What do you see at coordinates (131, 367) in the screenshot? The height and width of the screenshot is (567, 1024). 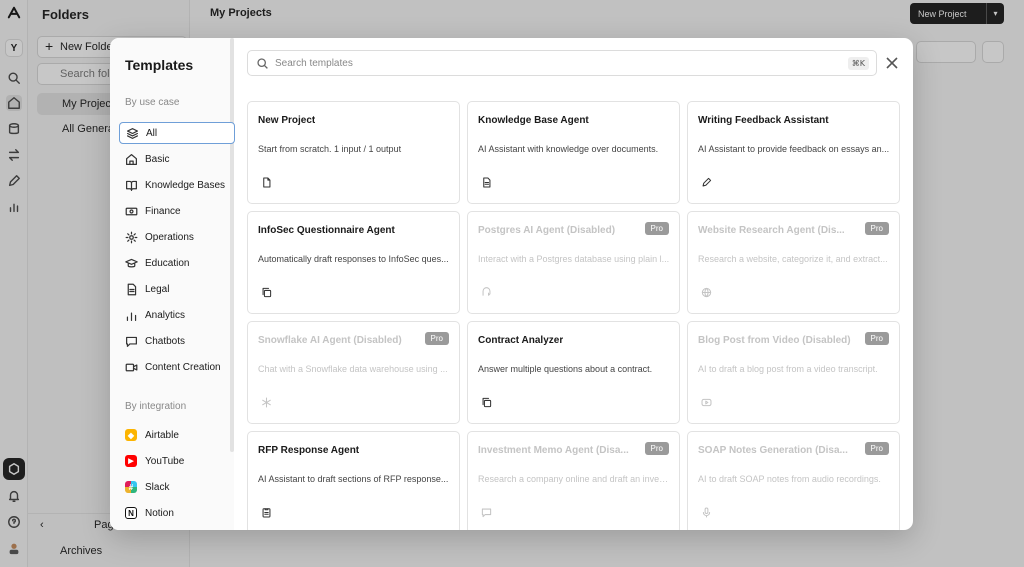 I see `video-icon` at bounding box center [131, 367].